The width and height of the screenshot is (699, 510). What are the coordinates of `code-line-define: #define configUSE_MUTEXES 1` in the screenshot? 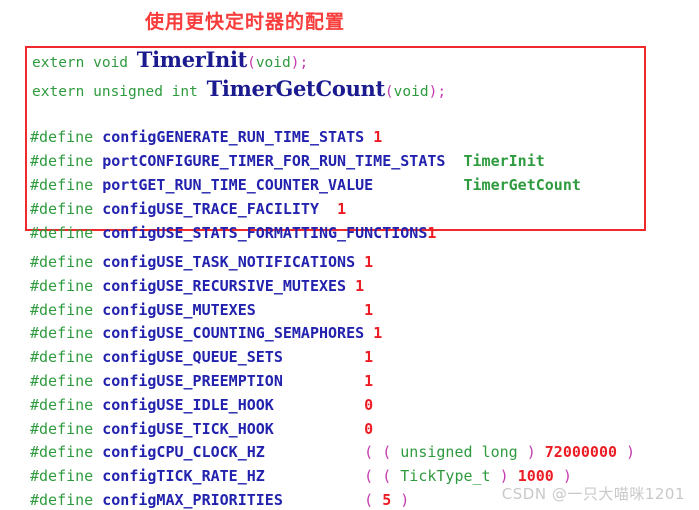 It's located at (201, 310).